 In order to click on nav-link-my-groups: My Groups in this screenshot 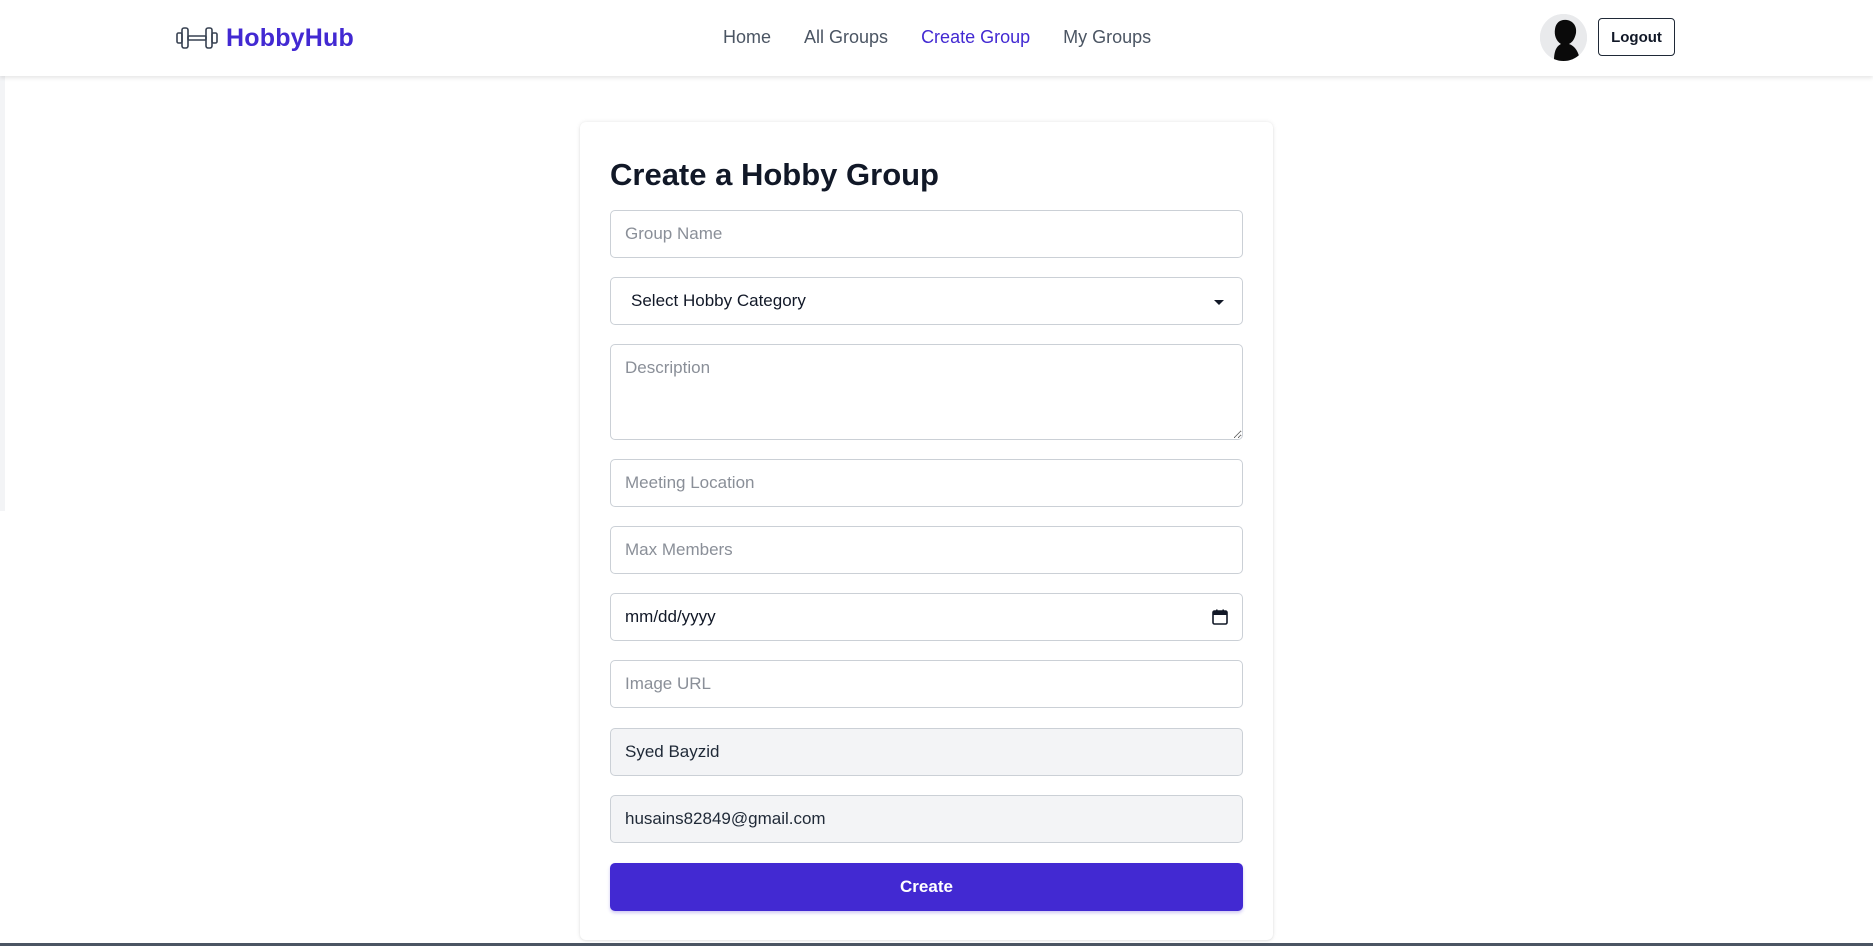, I will do `click(1107, 37)`.